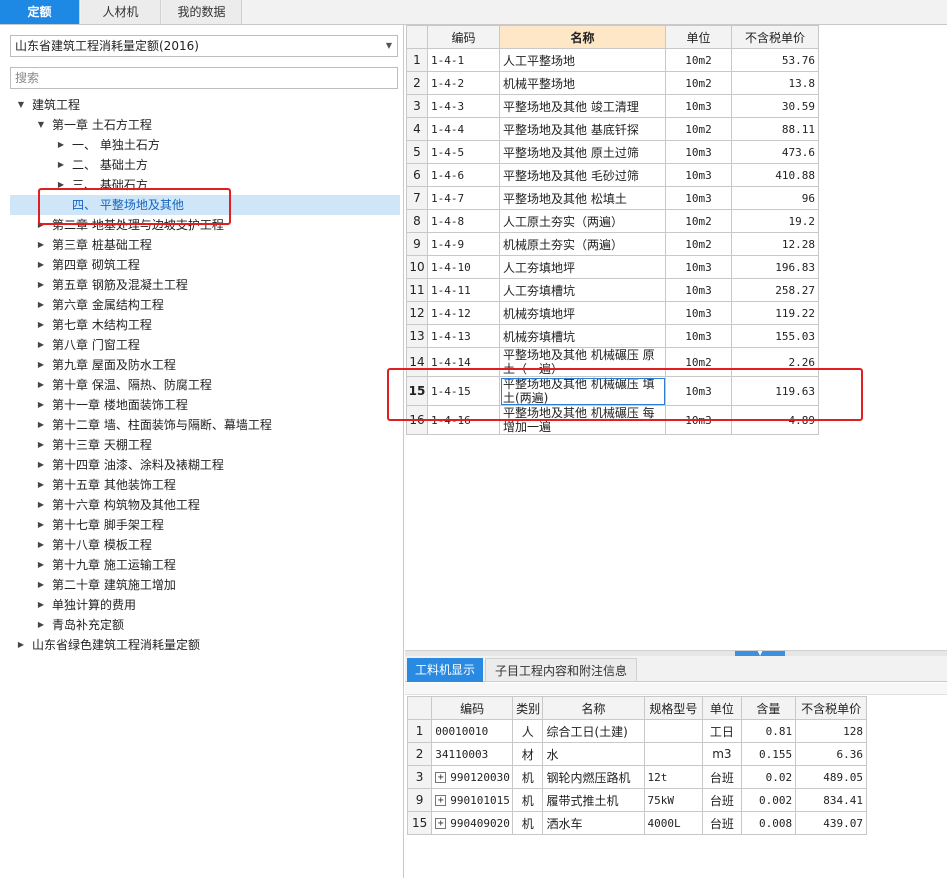 Image resolution: width=947 pixels, height=878 pixels. What do you see at coordinates (582, 152) in the screenshot?
I see `cell-name: 平整场地及其他 原土过筛` at bounding box center [582, 152].